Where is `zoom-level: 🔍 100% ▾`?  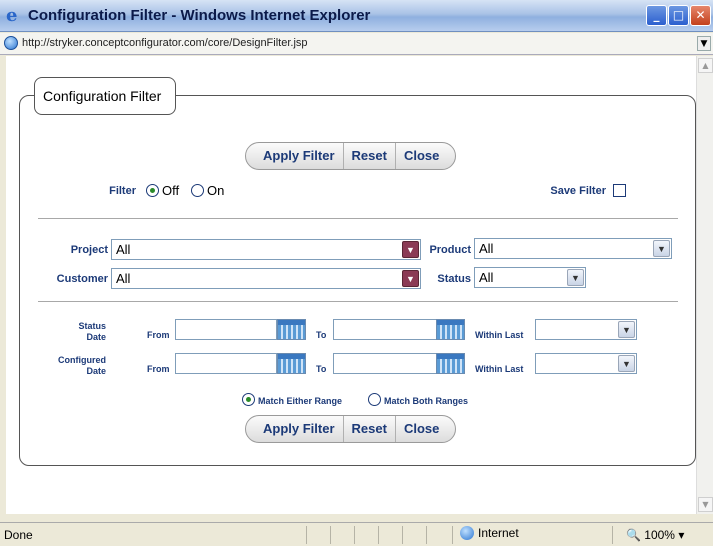
zoom-level: 🔍 100% ▾ is located at coordinates (655, 535).